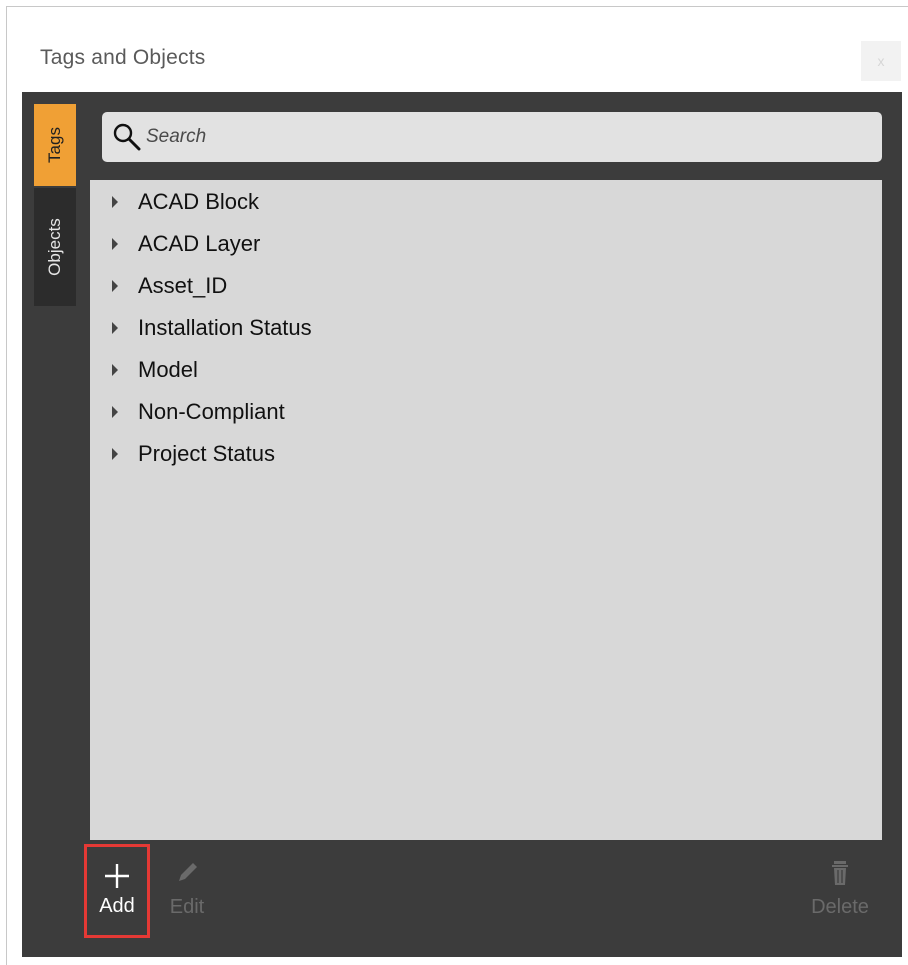 Image resolution: width=908 pixels, height=965 pixels. Describe the element at coordinates (6, 485) in the screenshot. I see `window-border-left` at that location.